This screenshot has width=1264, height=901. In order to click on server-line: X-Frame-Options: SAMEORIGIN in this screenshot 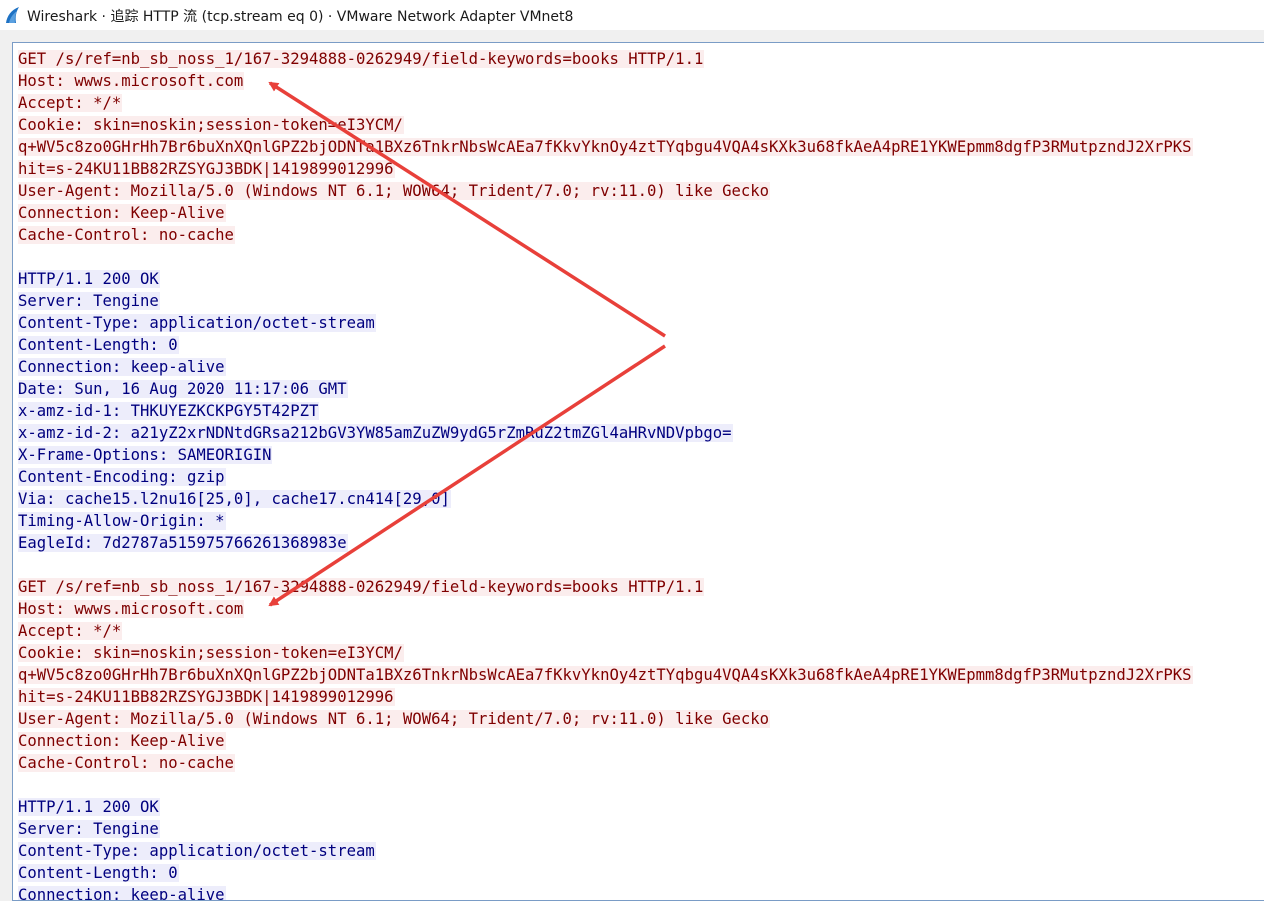, I will do `click(605, 455)`.